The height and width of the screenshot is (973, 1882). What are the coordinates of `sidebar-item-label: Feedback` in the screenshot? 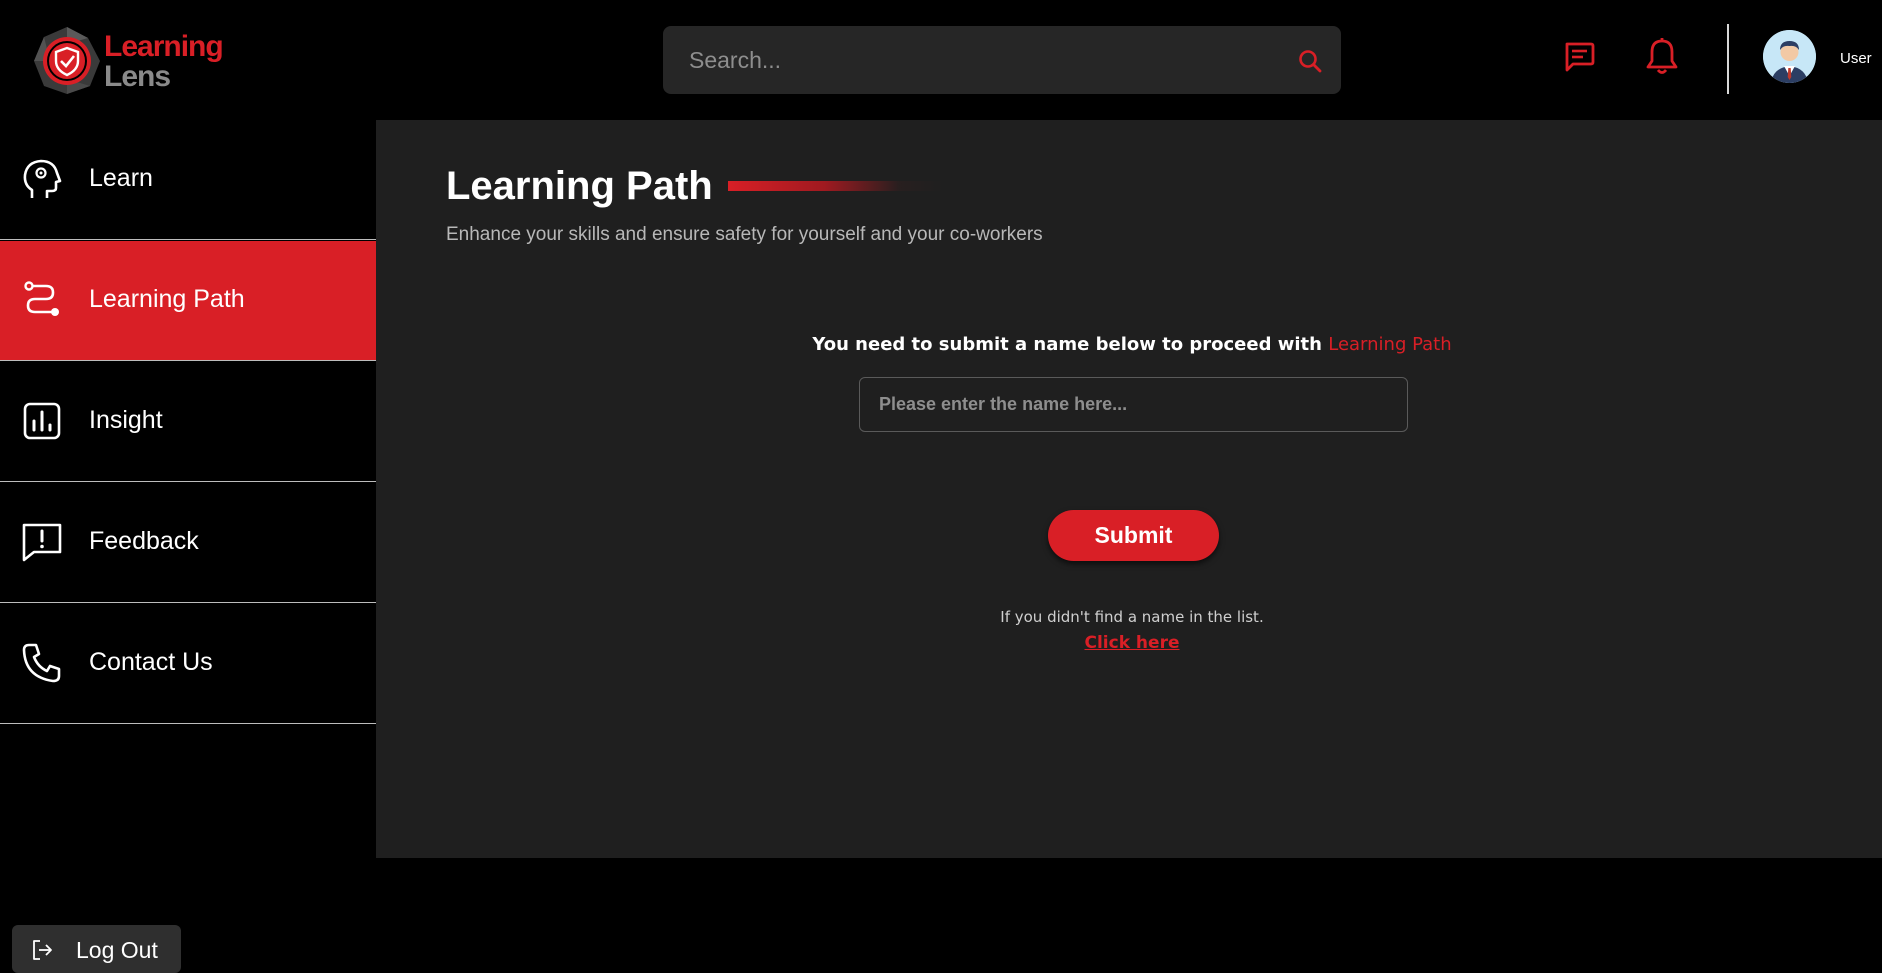 It's located at (144, 541).